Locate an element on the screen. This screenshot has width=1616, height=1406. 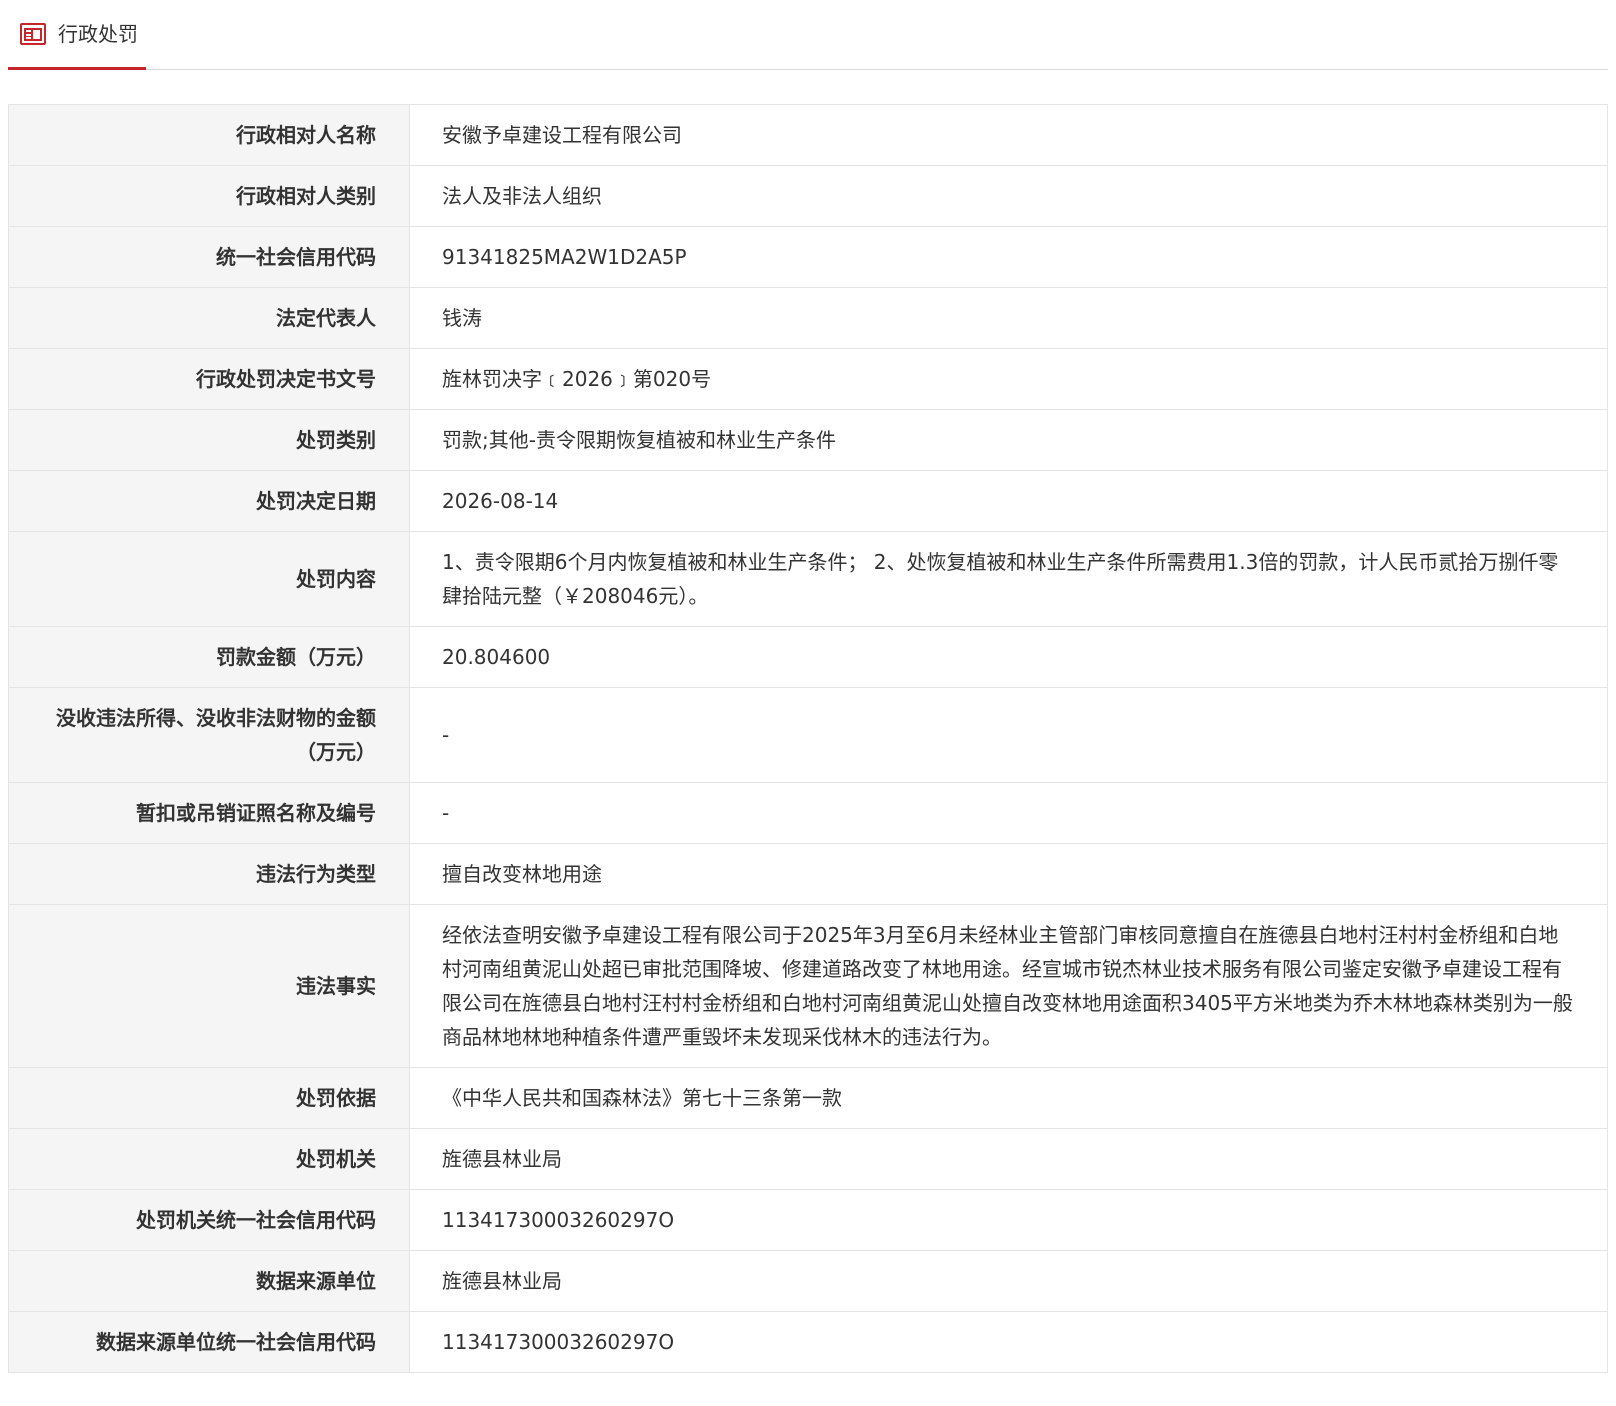
table-row: 行政相对人类别 法人及非法人组织 is located at coordinates (808, 196).